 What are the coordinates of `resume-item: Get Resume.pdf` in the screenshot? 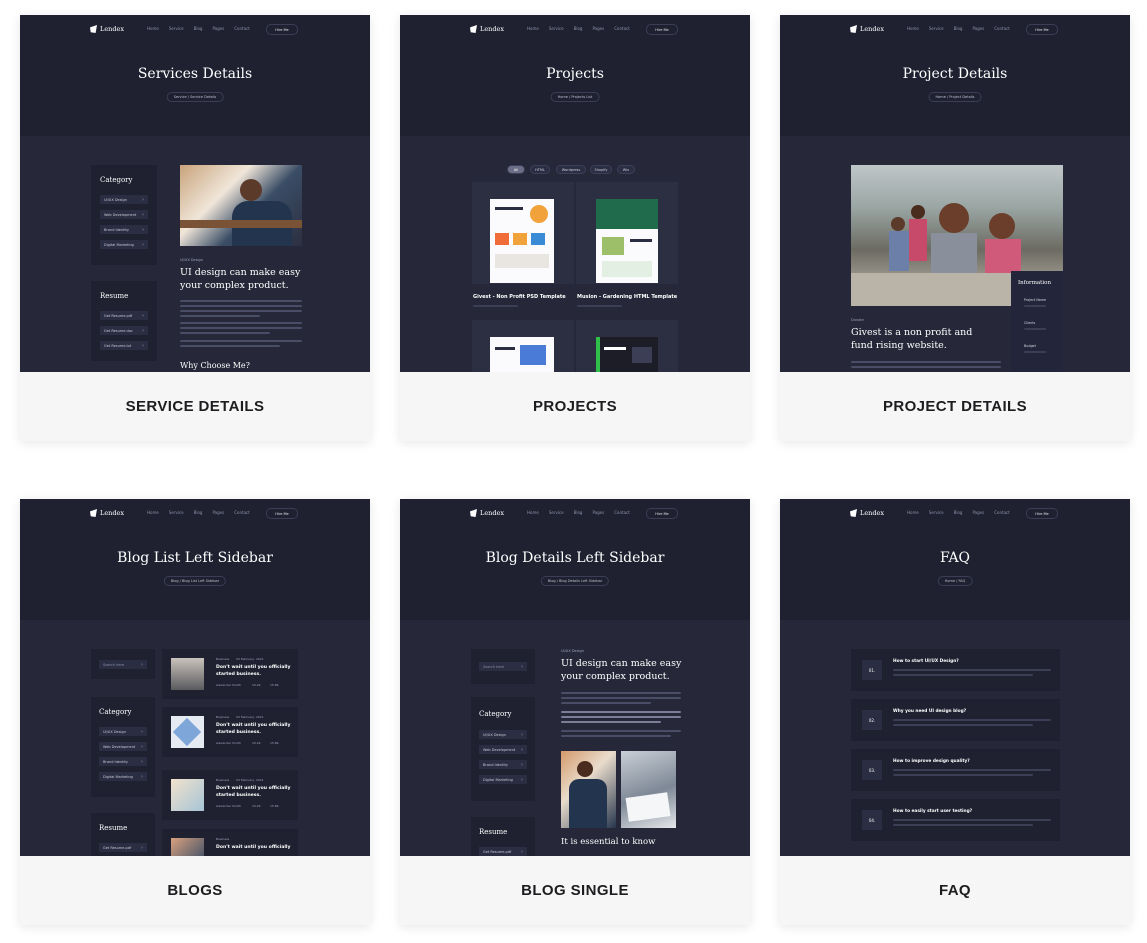 It's located at (123, 847).